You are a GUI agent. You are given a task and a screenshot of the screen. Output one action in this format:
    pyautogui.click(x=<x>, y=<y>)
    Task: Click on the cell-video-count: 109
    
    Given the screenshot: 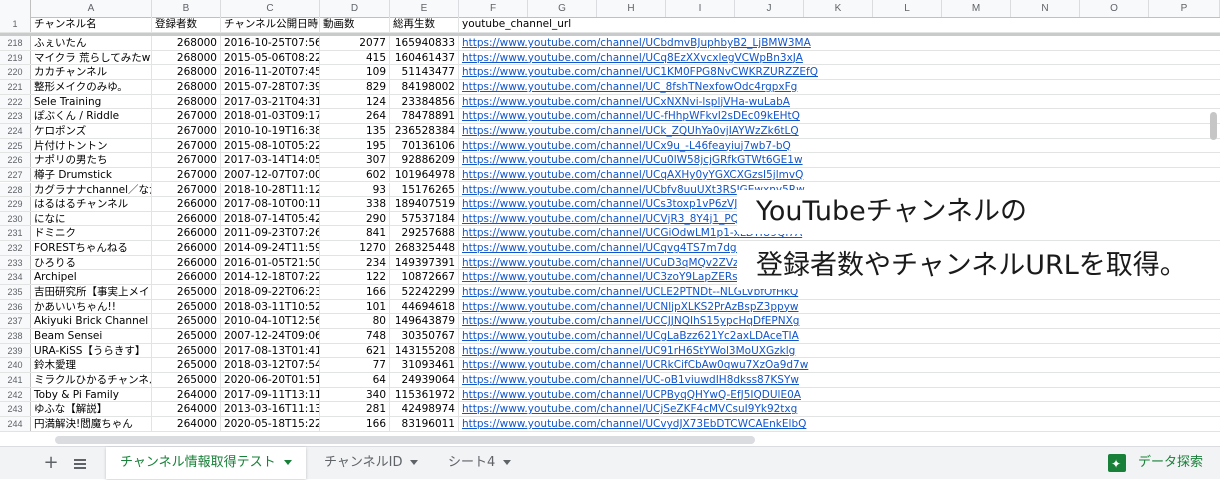 What is the action you would take?
    pyautogui.click(x=355, y=72)
    